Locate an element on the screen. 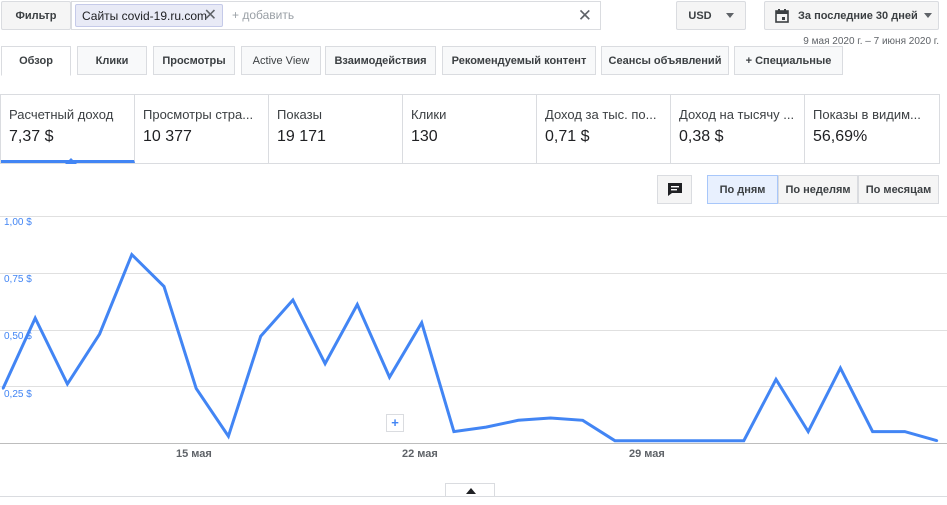 This screenshot has height=505, width=947. tab-label: + Специальные is located at coordinates (788, 60).